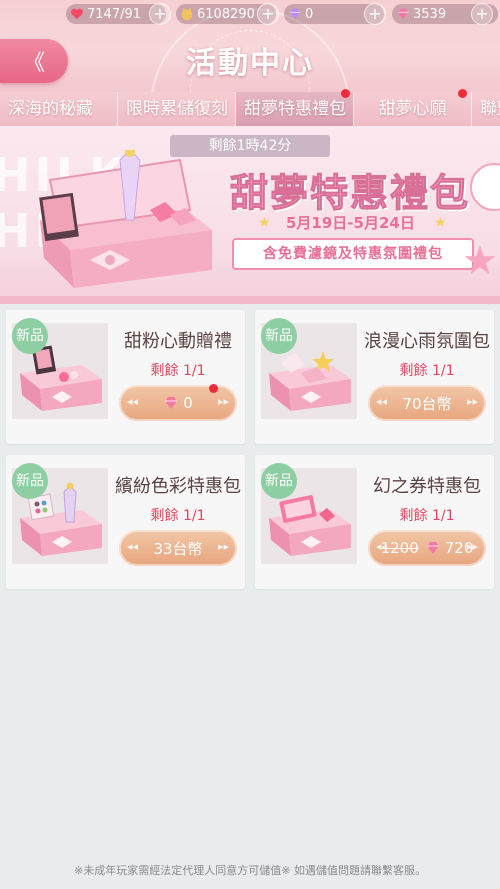 The image size is (500, 889). What do you see at coordinates (114, 14) in the screenshot?
I see `resource-stamina-value: 7147/91` at bounding box center [114, 14].